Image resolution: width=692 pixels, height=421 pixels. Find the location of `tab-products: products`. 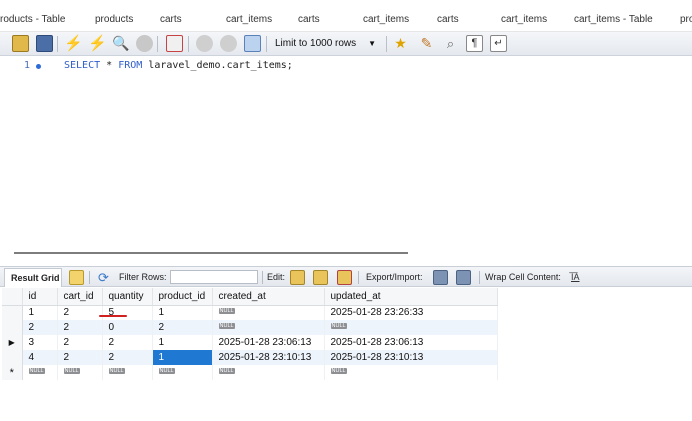

tab-products: products is located at coordinates (114, 19).